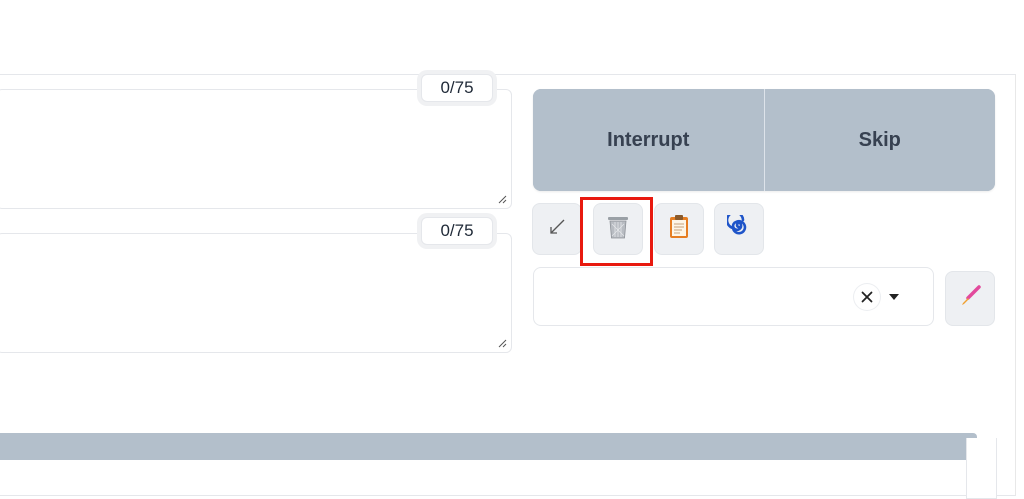 The width and height of the screenshot is (1024, 499). I want to click on chevron-down-icon, so click(894, 297).